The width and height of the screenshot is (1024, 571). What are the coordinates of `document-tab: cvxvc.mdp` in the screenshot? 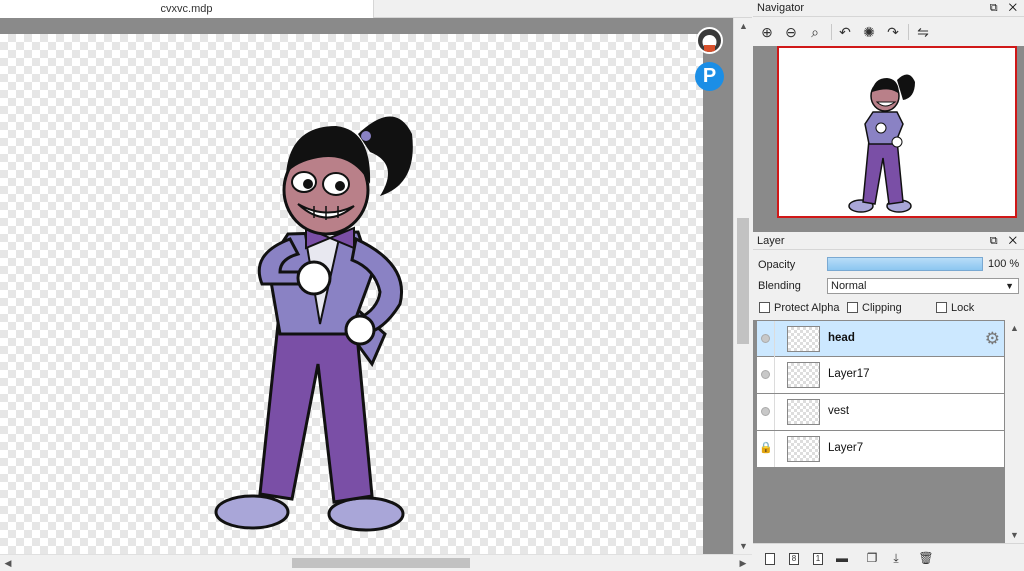 It's located at (187, 9).